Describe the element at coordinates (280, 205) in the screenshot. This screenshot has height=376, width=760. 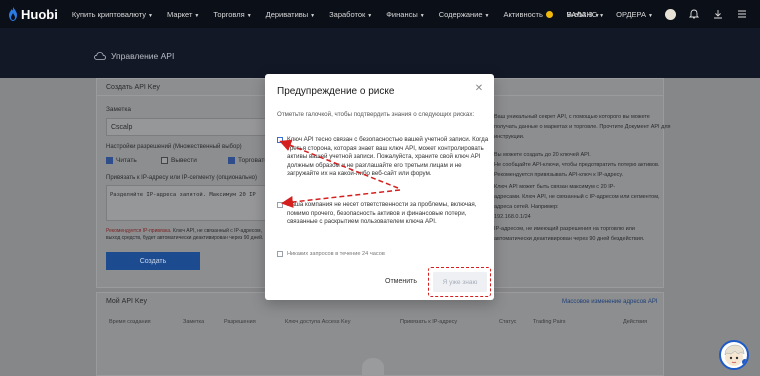
I see `risk-item-2-checkbox` at that location.